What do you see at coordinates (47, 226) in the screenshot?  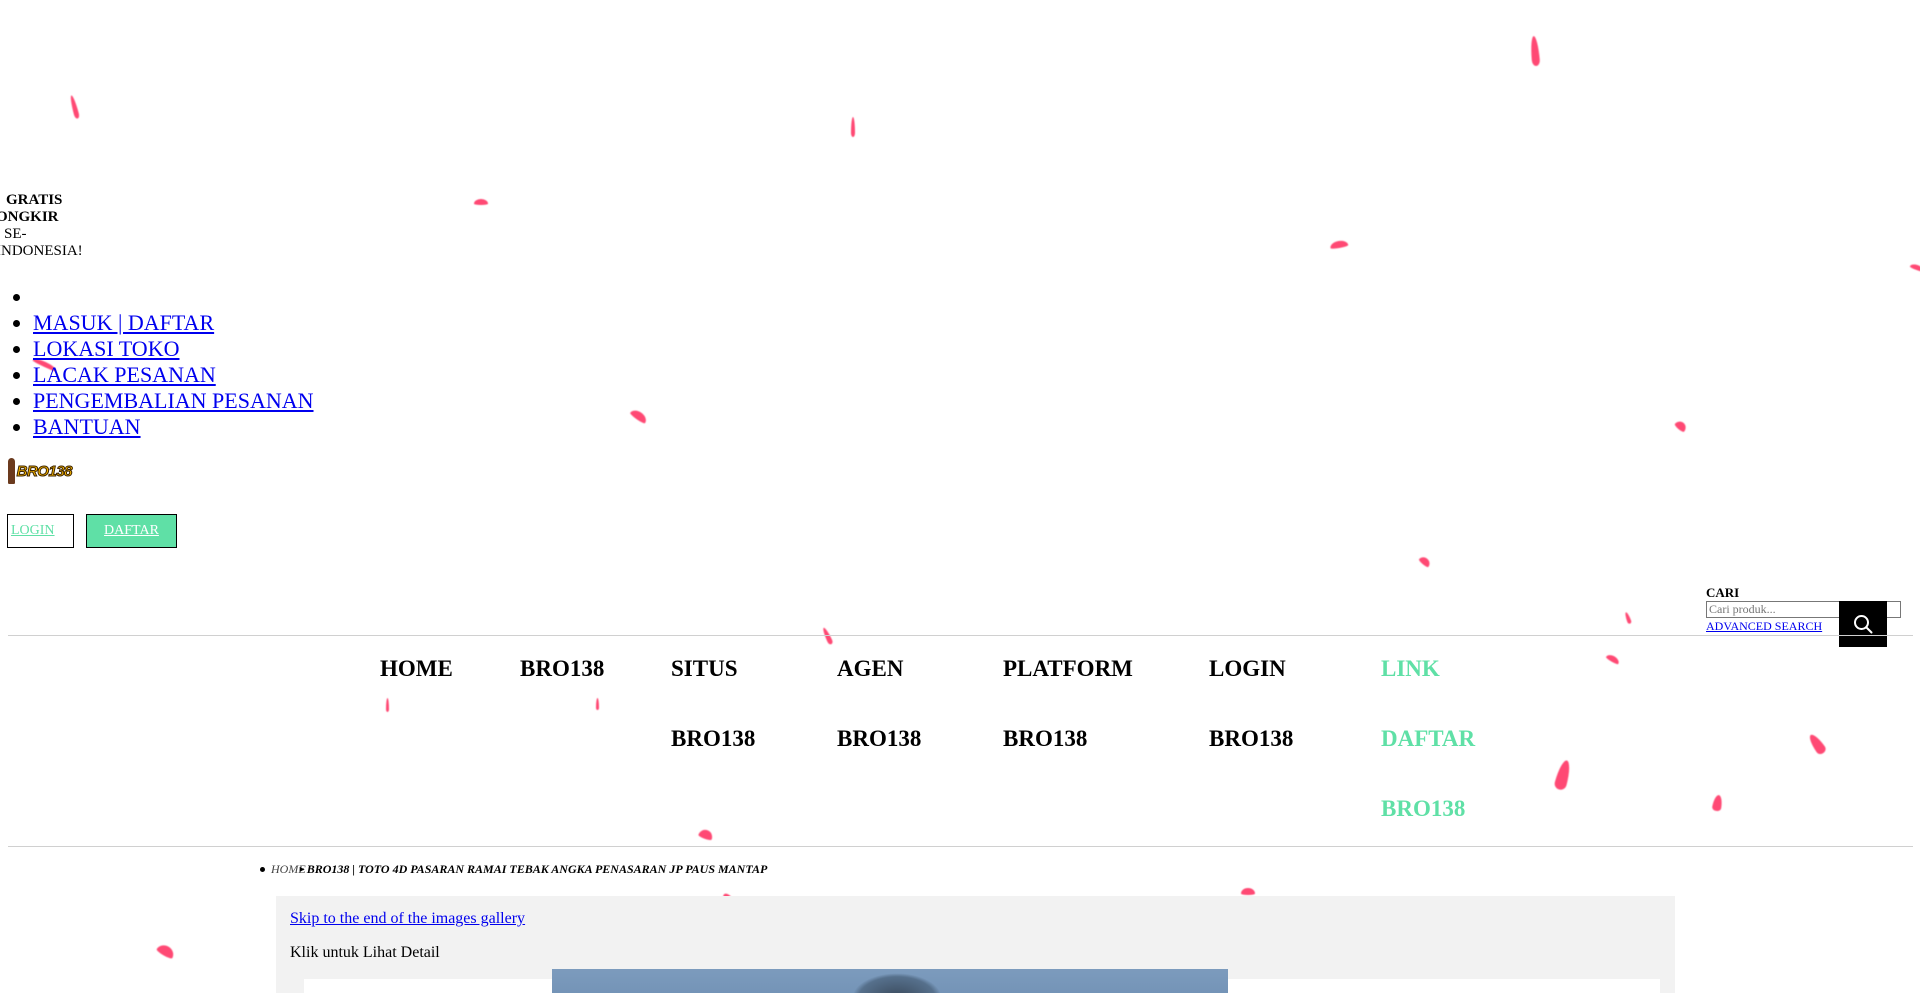 I see `promo-banner: GRATIS ONGKIR SE- INDONESIA!` at bounding box center [47, 226].